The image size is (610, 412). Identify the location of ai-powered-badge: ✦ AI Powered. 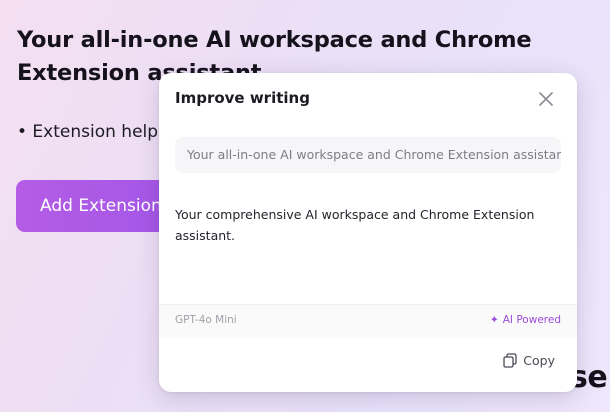
(525, 320).